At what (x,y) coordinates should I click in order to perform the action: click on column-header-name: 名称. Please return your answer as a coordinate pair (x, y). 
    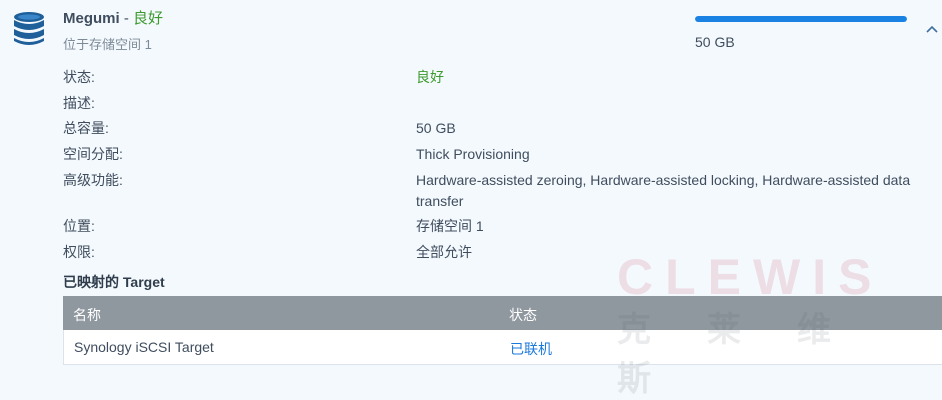
    Looking at the image, I should click on (87, 315).